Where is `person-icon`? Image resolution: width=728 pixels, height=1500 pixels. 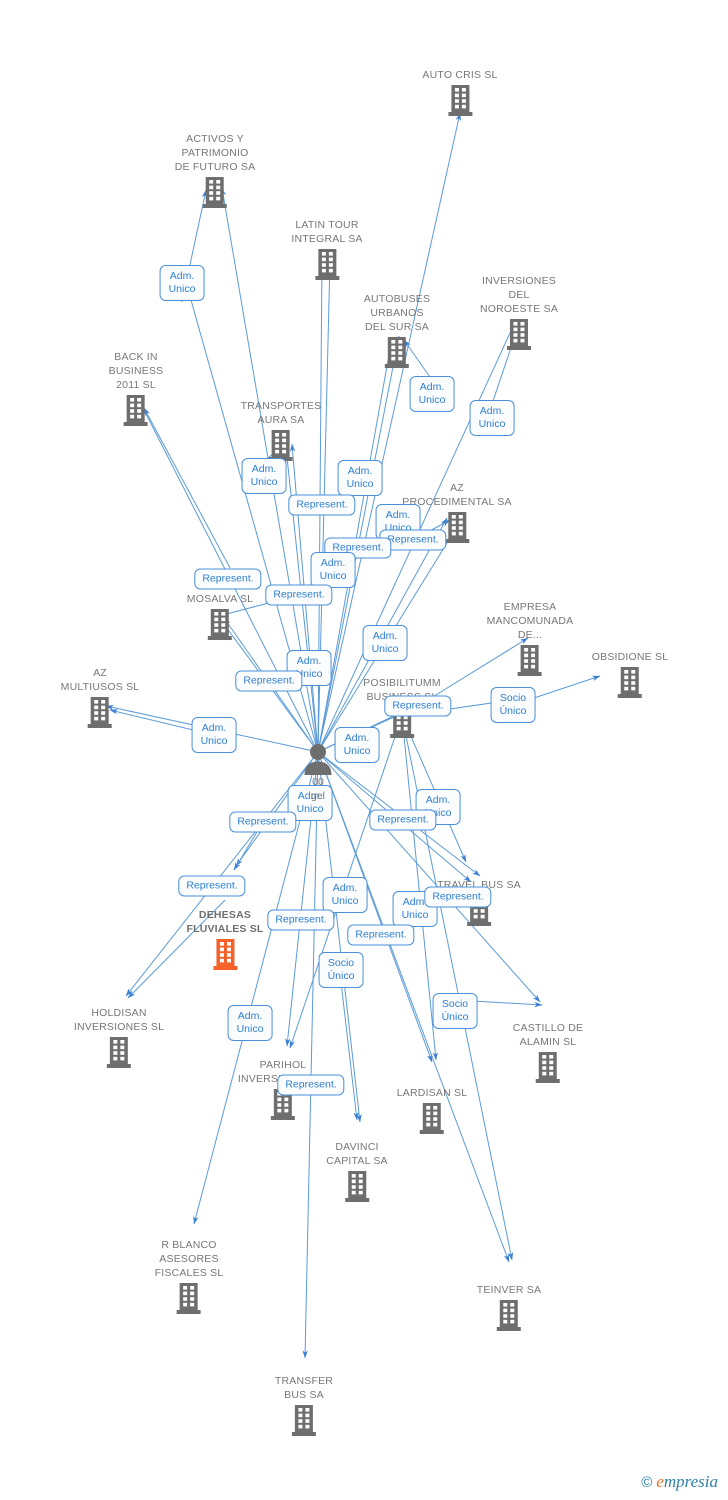
person-icon is located at coordinates (318, 759).